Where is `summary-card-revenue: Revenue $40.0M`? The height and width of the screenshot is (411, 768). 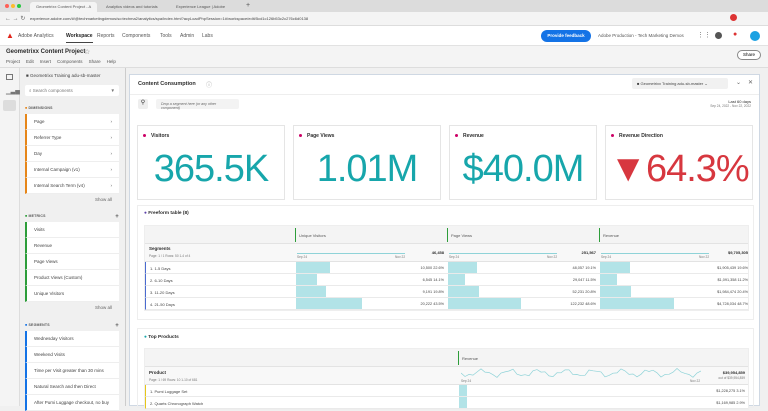
summary-card-revenue: Revenue $40.0M is located at coordinates (523, 162).